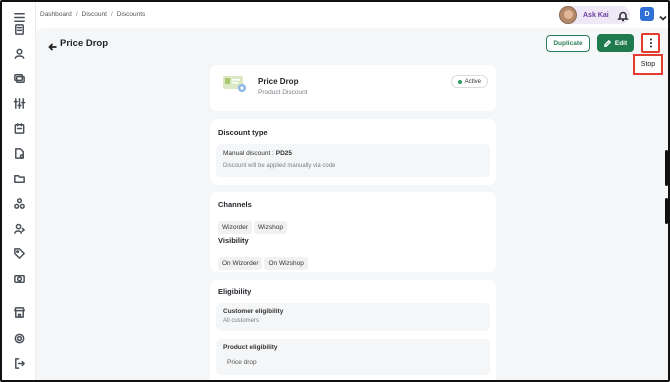 This screenshot has height=382, width=670. What do you see at coordinates (247, 153) in the screenshot?
I see `manual-discount-label: Manual discount` at bounding box center [247, 153].